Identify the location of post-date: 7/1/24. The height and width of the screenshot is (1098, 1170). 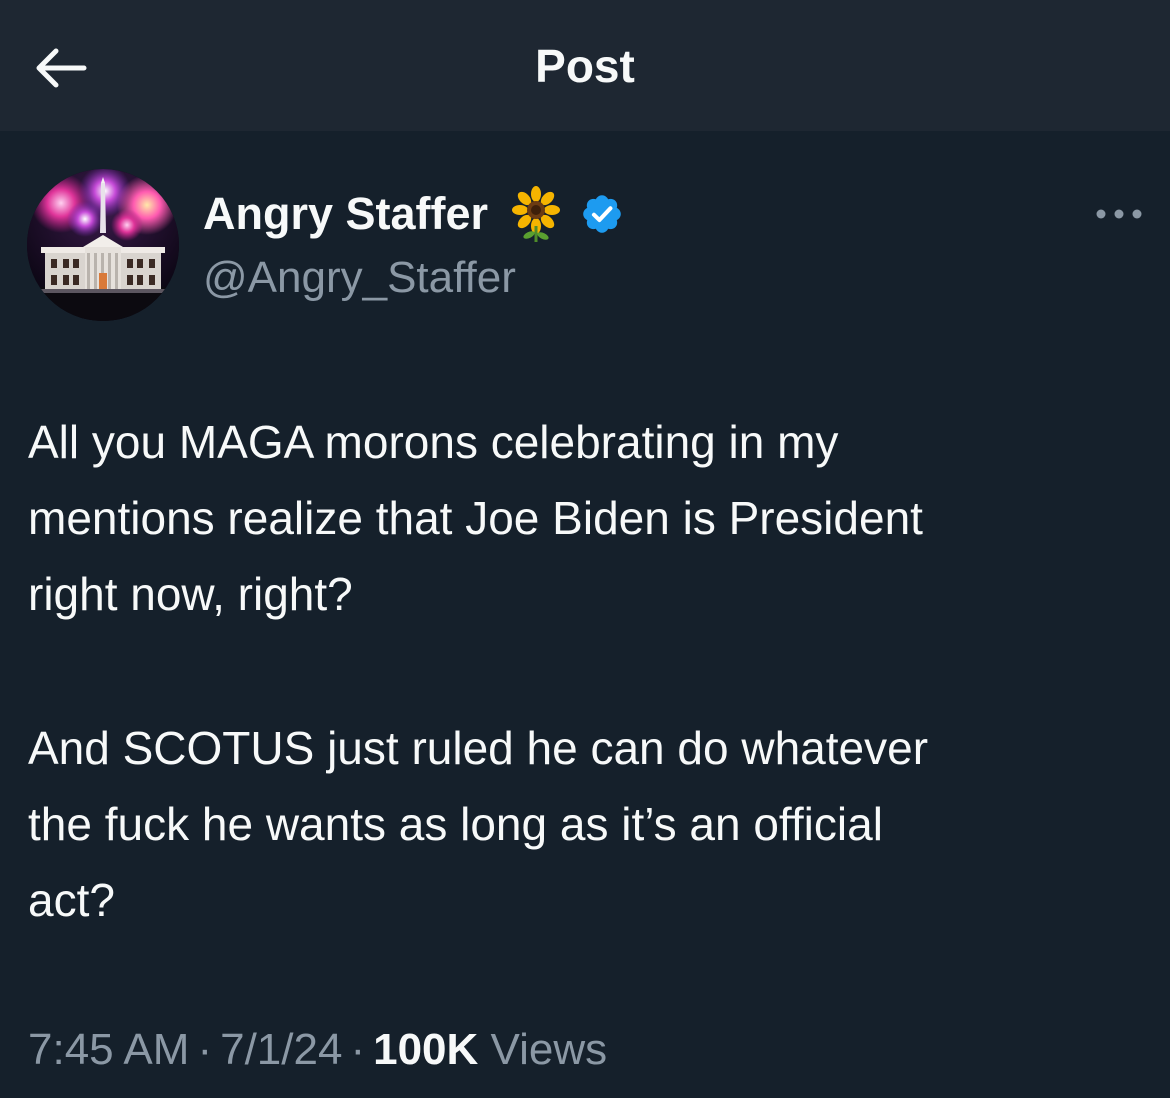
(281, 1049).